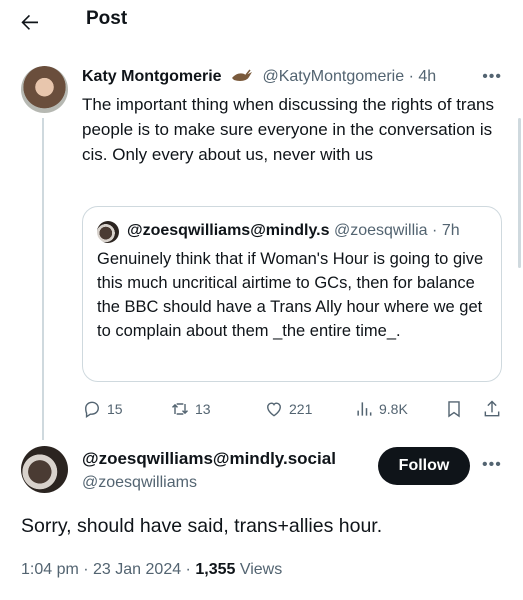  I want to click on reply-meta: 1:04 pm · 23 Jan 2024 · 1,355 Views, so click(151, 570).